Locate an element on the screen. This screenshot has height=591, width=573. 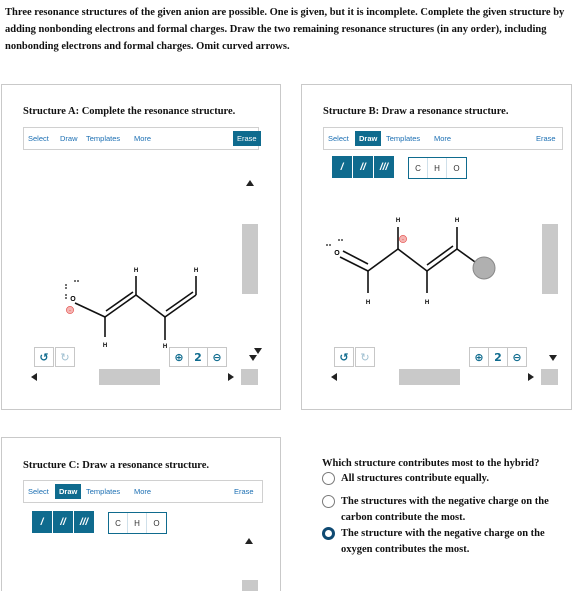
erase-button: Erase is located at coordinates (244, 491).